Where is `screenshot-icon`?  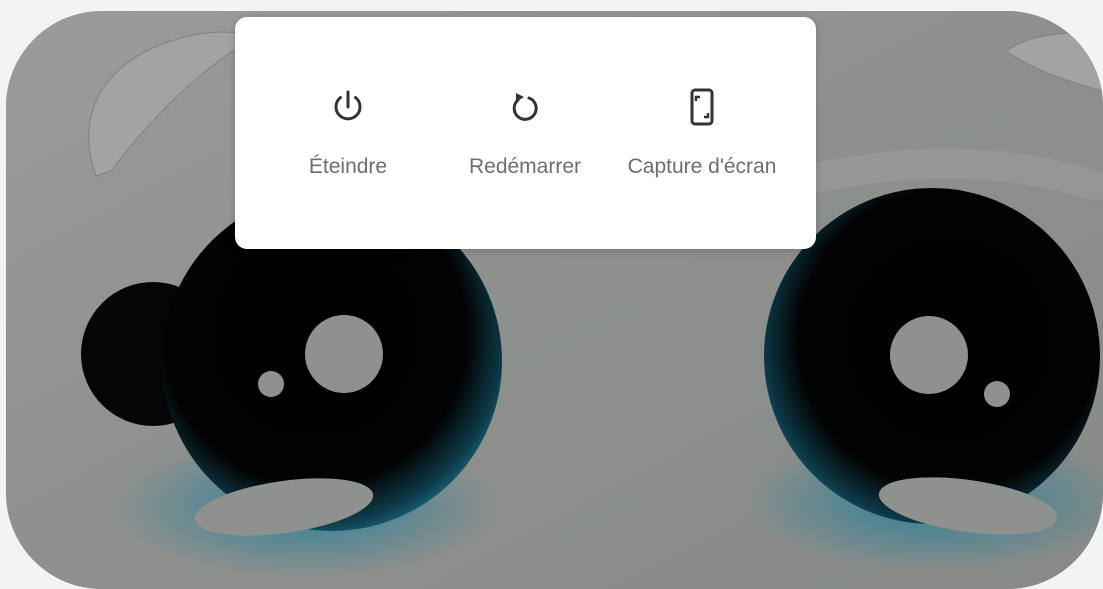 screenshot-icon is located at coordinates (702, 107).